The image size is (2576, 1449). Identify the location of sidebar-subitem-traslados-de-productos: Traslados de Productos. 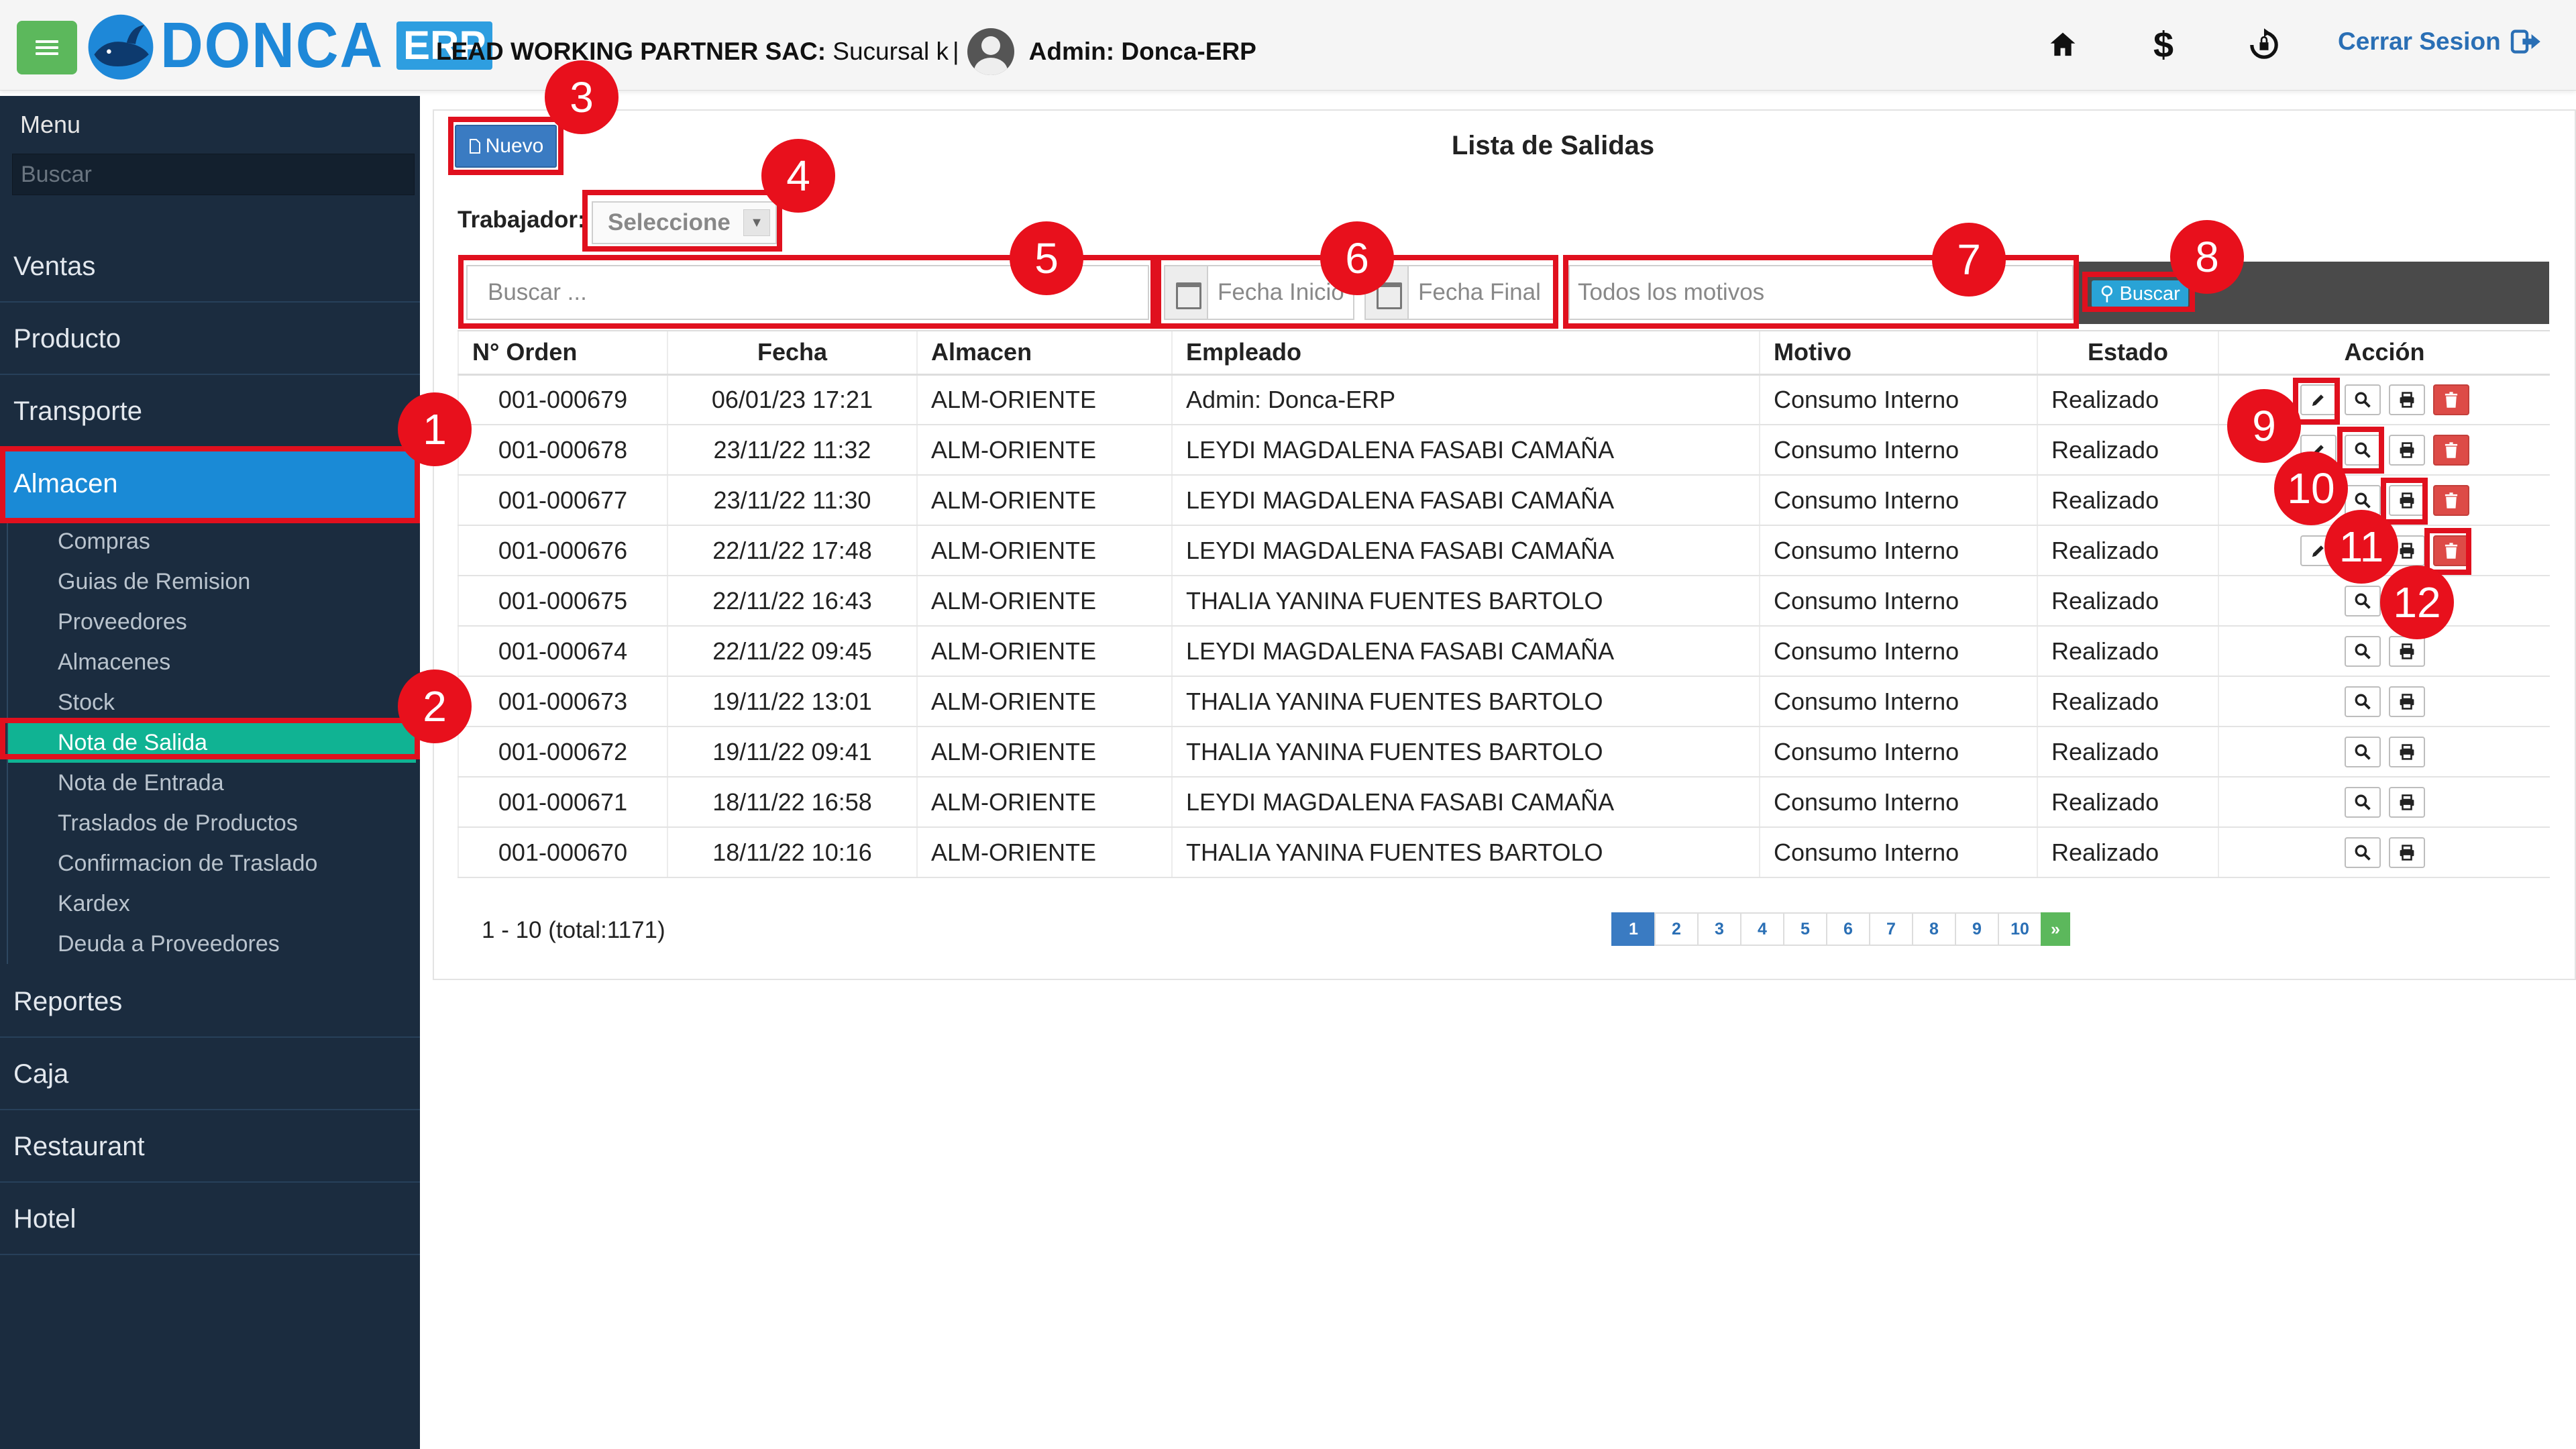
(211, 823).